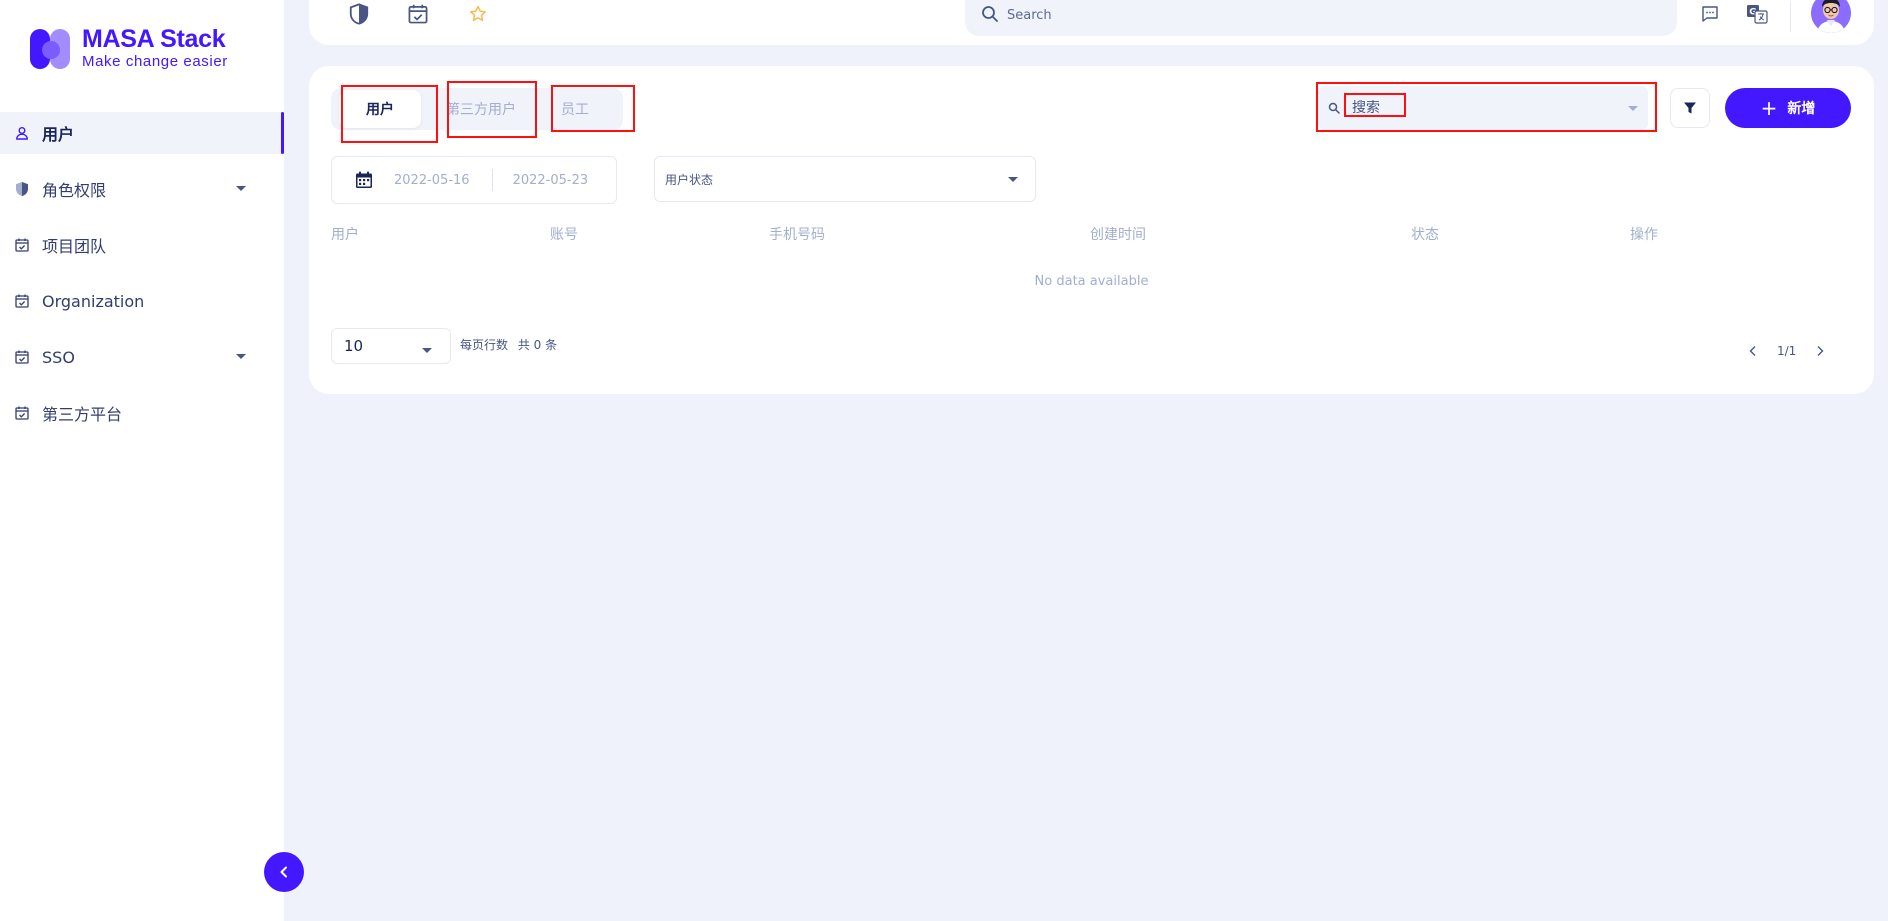 Image resolution: width=1888 pixels, height=921 pixels. I want to click on logo-mark-icon, so click(51, 48).